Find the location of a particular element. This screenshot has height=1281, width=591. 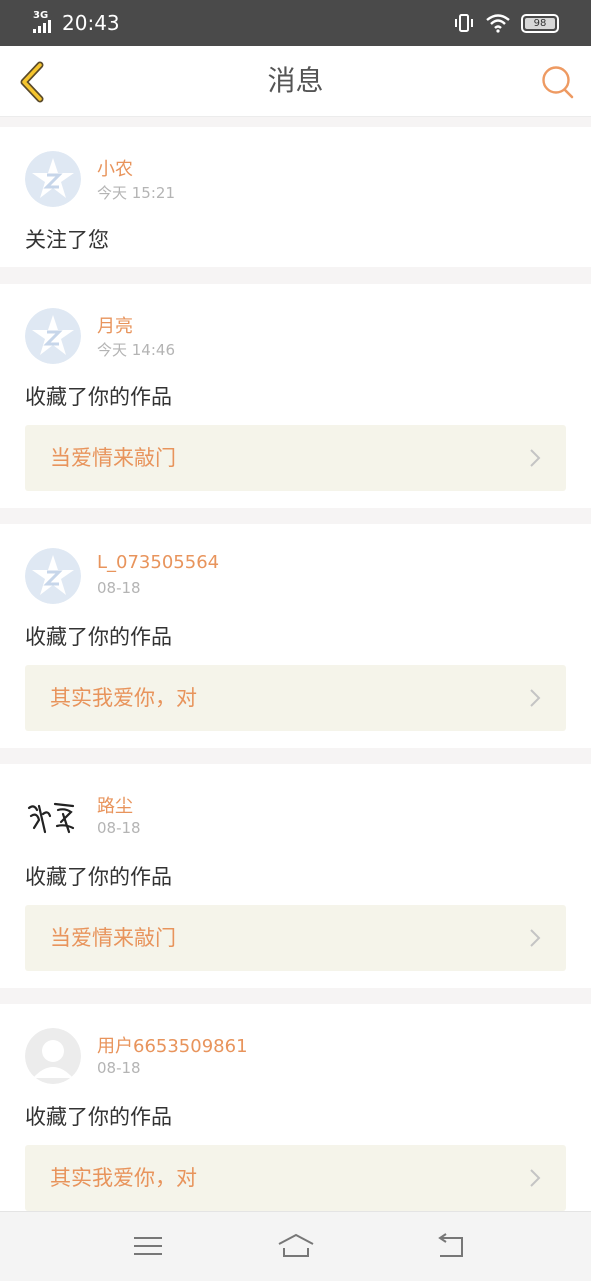

home-icon is located at coordinates (296, 1246).